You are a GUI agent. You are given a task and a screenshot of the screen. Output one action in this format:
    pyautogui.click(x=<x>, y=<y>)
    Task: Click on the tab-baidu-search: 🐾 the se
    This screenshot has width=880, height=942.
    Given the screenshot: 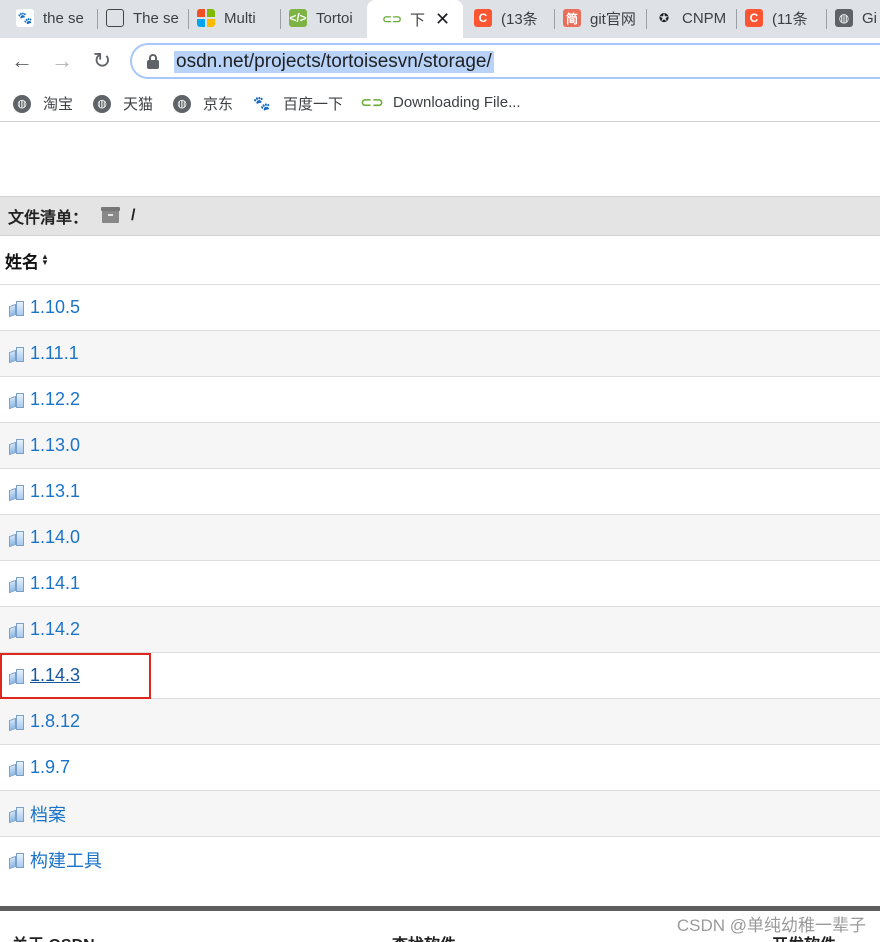 What is the action you would take?
    pyautogui.click(x=48, y=18)
    